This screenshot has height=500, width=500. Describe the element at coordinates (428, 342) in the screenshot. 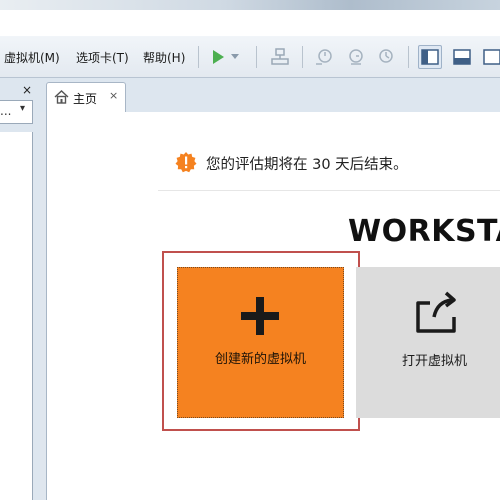

I see `open-vm-button: 打开虚拟机` at that location.